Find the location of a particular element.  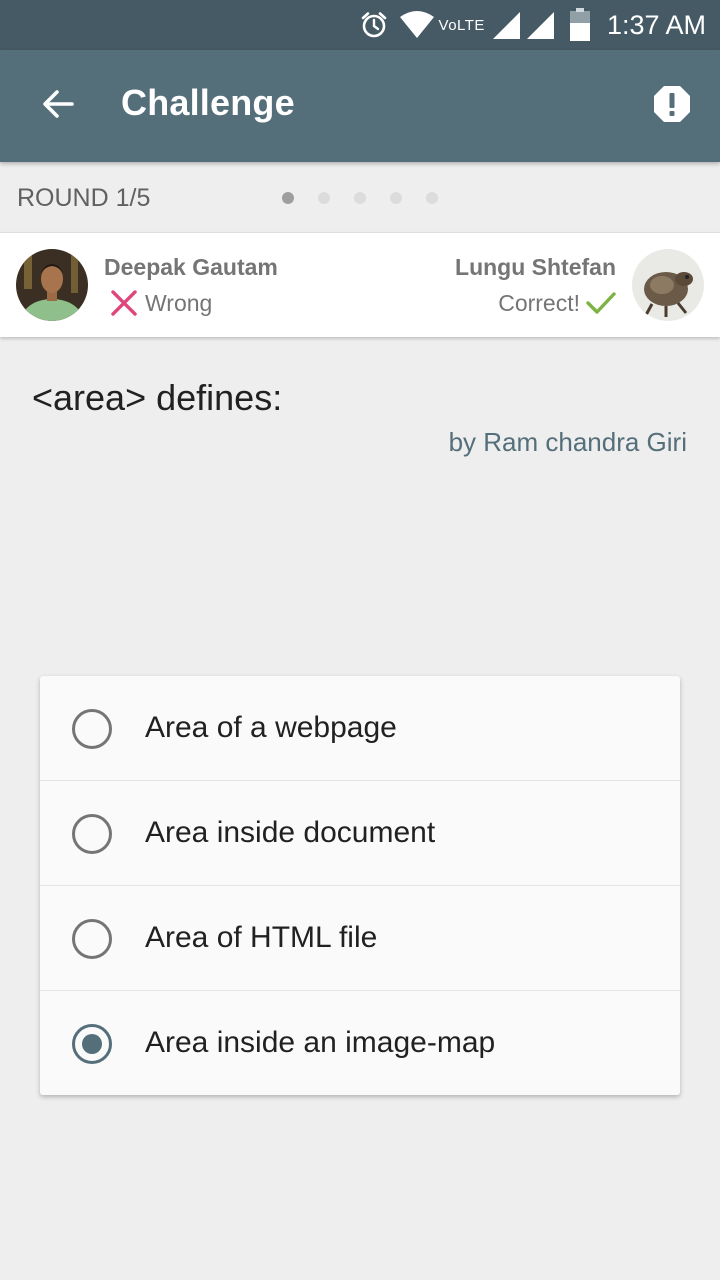

alert-icon is located at coordinates (672, 106).